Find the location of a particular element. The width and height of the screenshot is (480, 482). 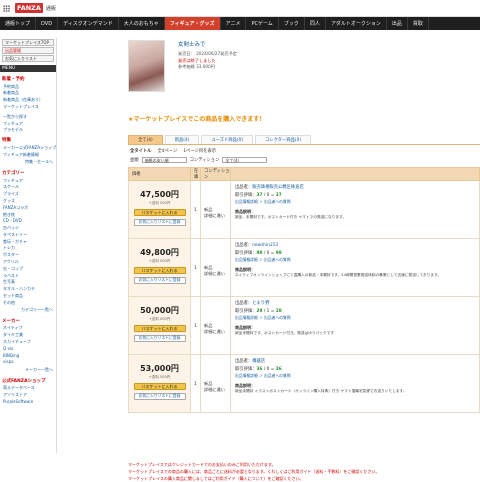

sidebar-link: タペストリー is located at coordinates (28, 234).